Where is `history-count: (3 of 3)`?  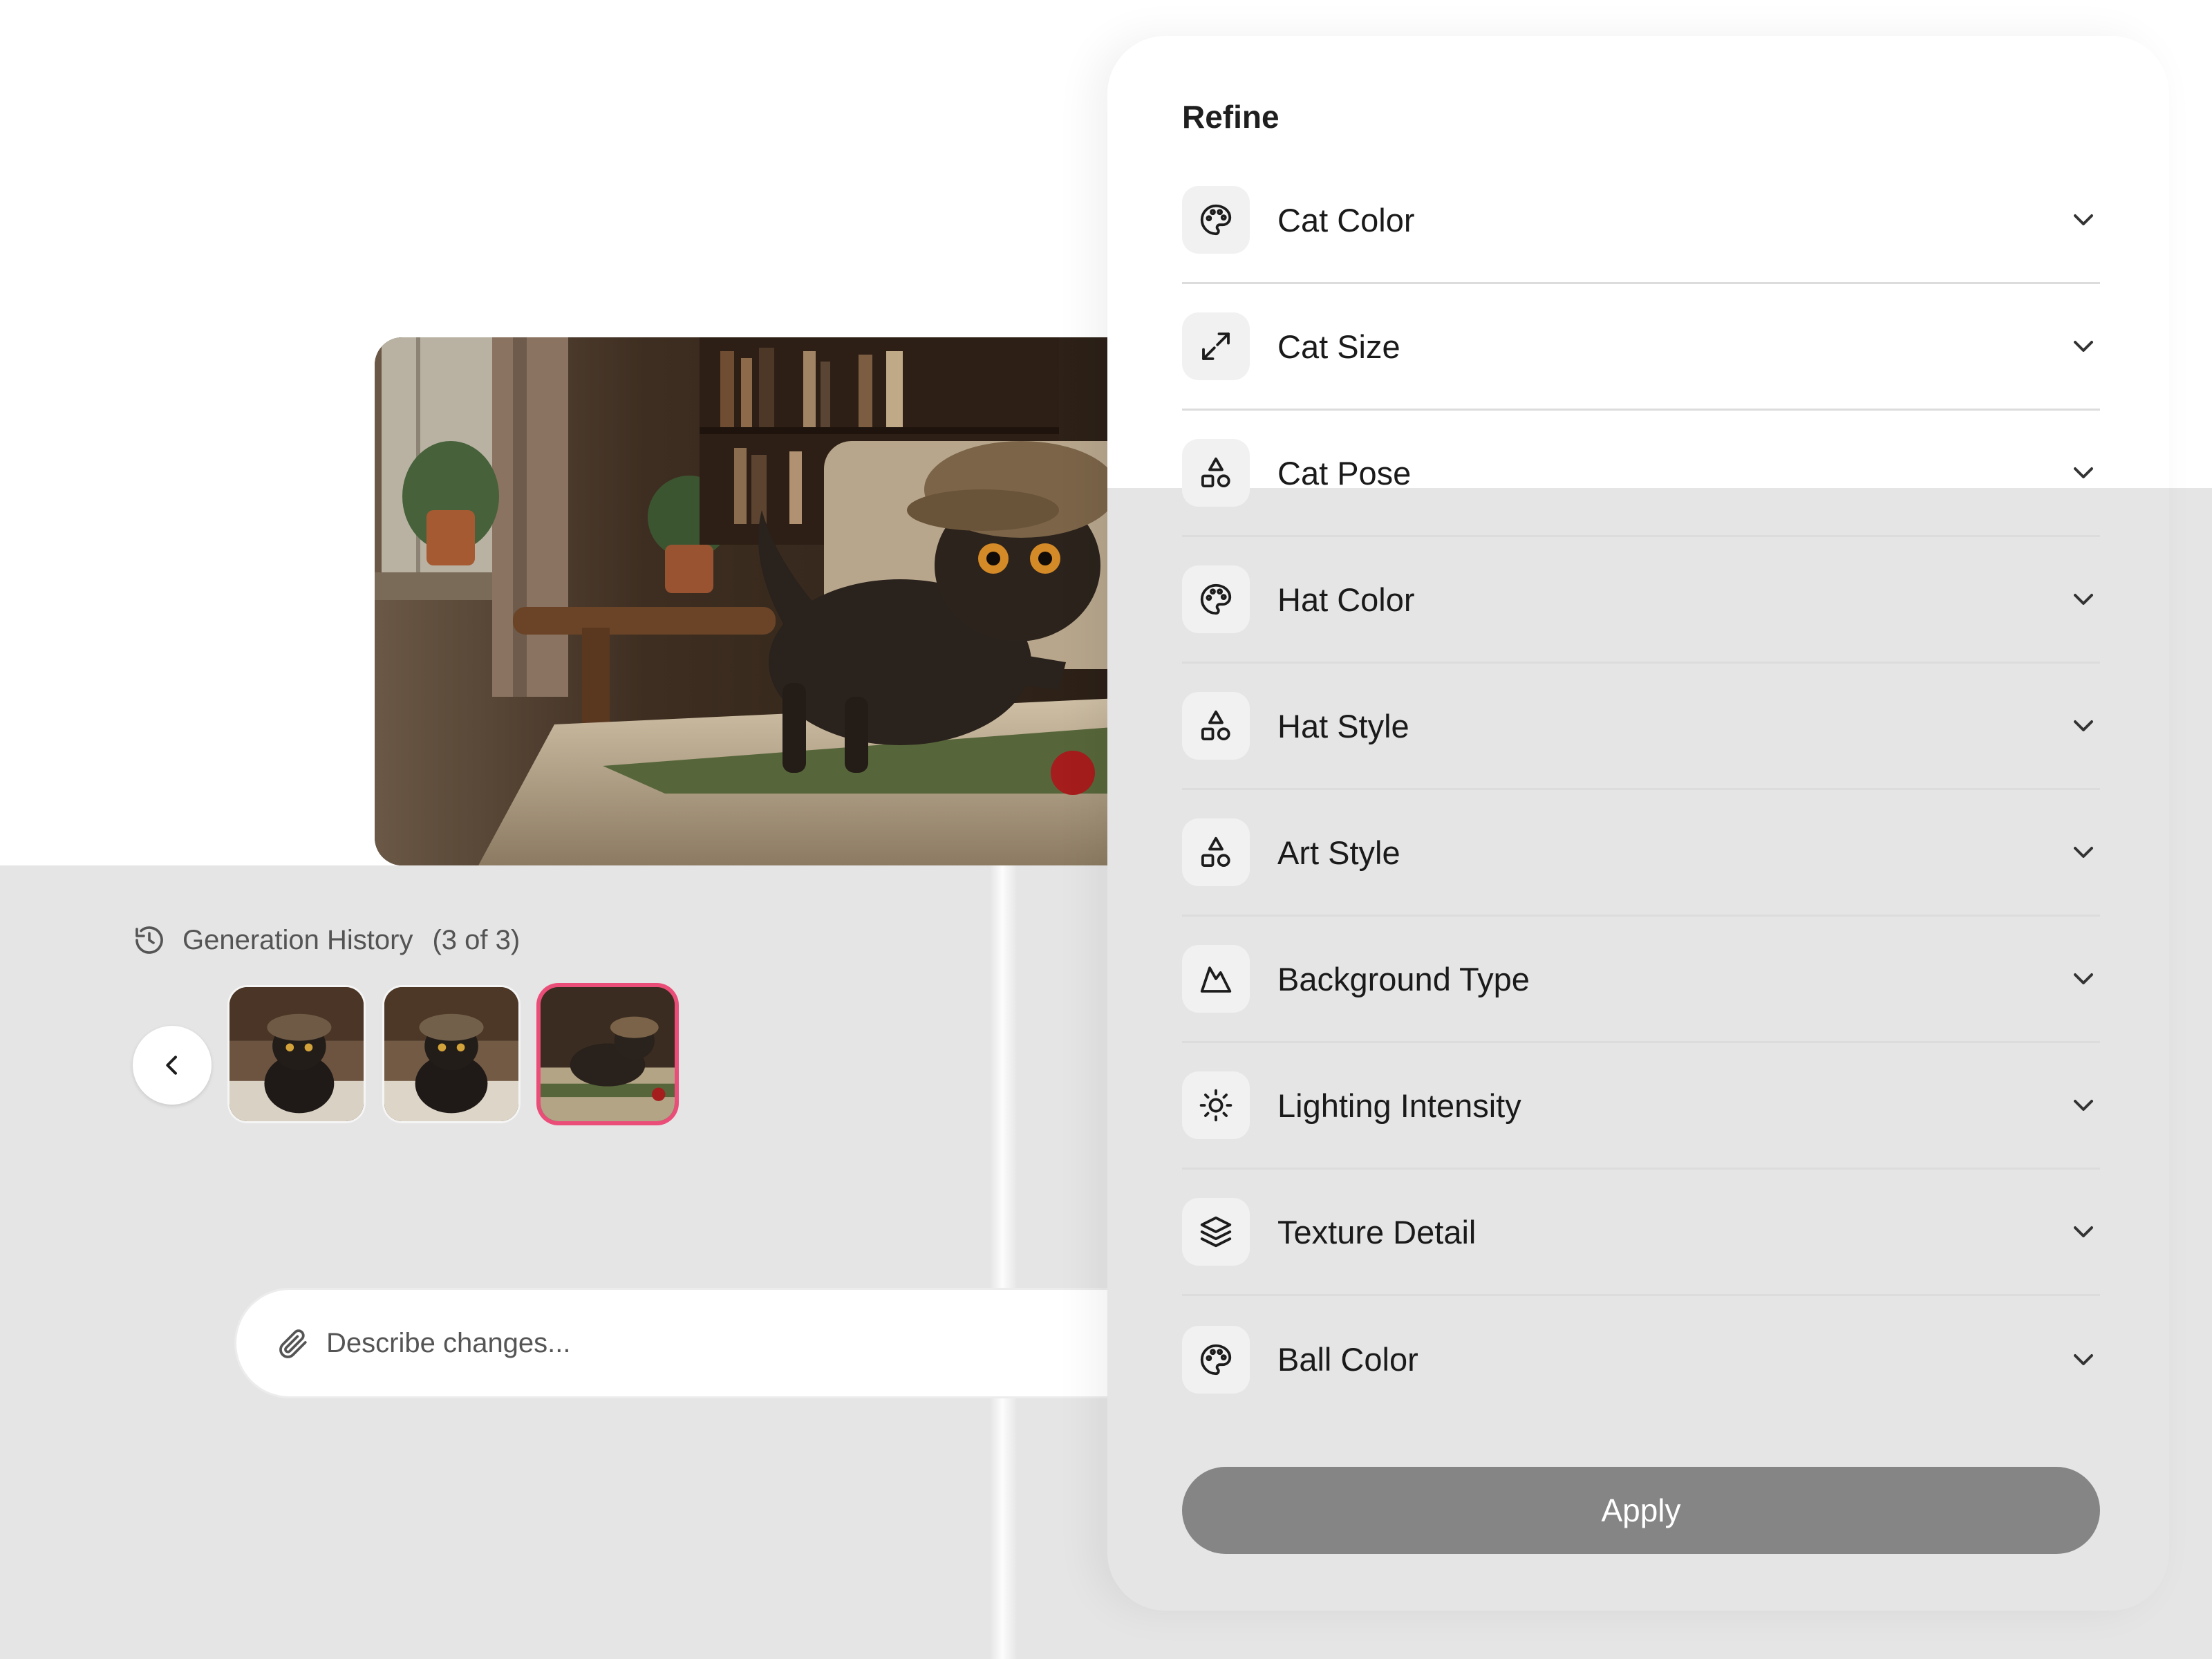
history-count: (3 of 3) is located at coordinates (476, 939).